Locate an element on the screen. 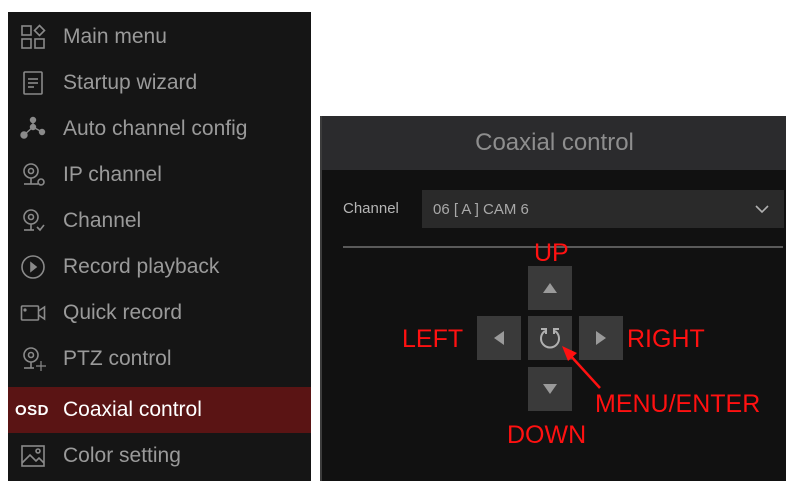 The width and height of the screenshot is (786, 481). menu-item-channel: Channel is located at coordinates (159, 221).